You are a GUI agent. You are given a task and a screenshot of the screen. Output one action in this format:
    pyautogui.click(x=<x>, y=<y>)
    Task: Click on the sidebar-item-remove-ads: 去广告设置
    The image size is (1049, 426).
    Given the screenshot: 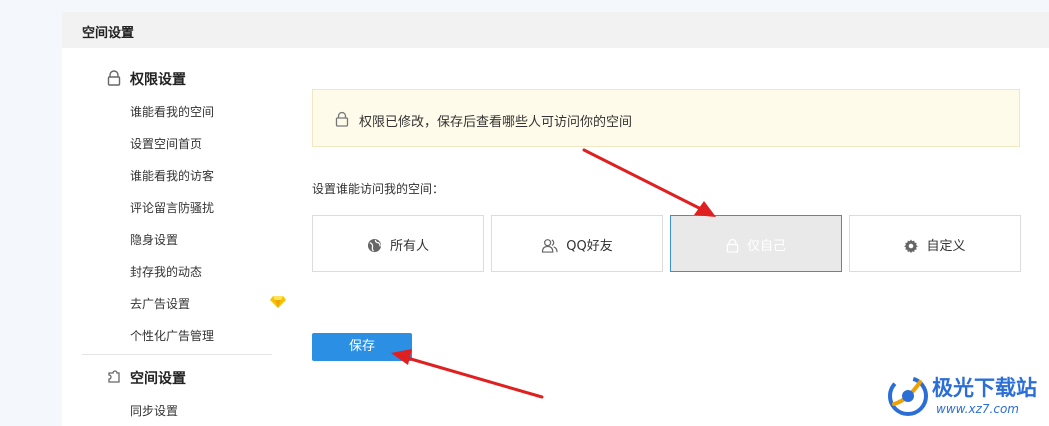 What is the action you would take?
    pyautogui.click(x=208, y=303)
    